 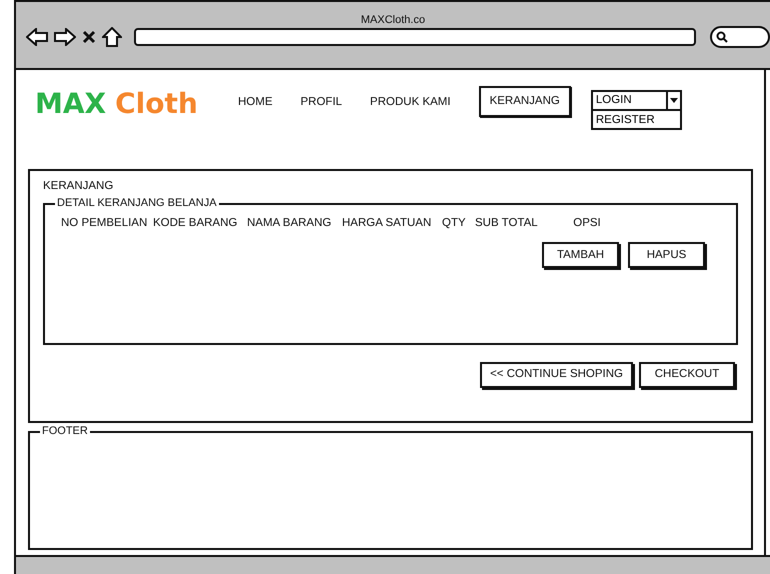 What do you see at coordinates (104, 223) in the screenshot?
I see `column-header: NO PEMBELIAN` at bounding box center [104, 223].